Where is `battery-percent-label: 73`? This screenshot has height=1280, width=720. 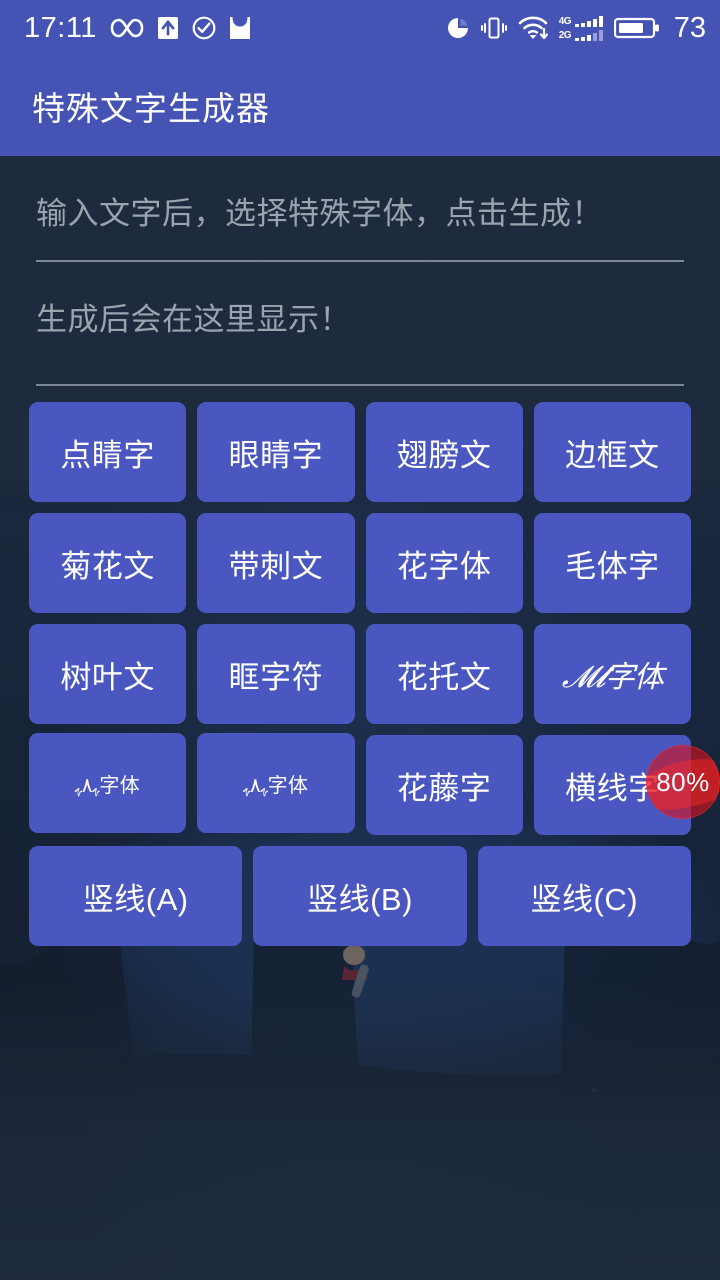 battery-percent-label: 73 is located at coordinates (689, 27).